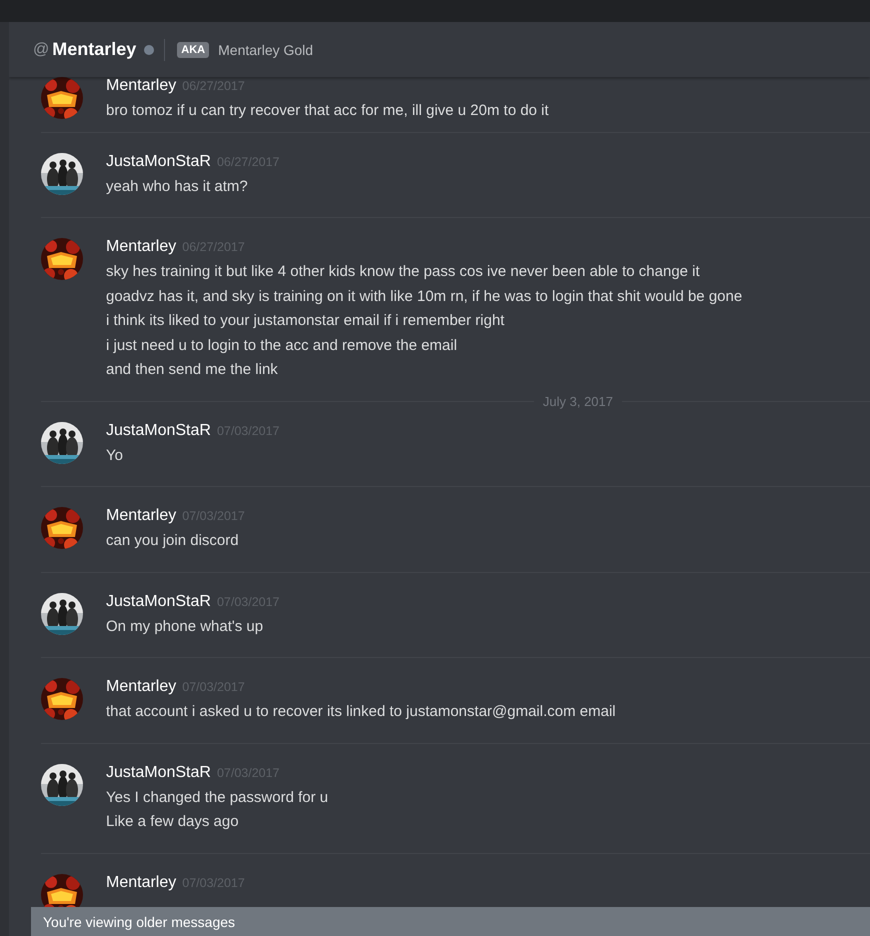 The height and width of the screenshot is (936, 870). What do you see at coordinates (450, 921) in the screenshot?
I see `older-messages-bar: You're viewing older messages` at bounding box center [450, 921].